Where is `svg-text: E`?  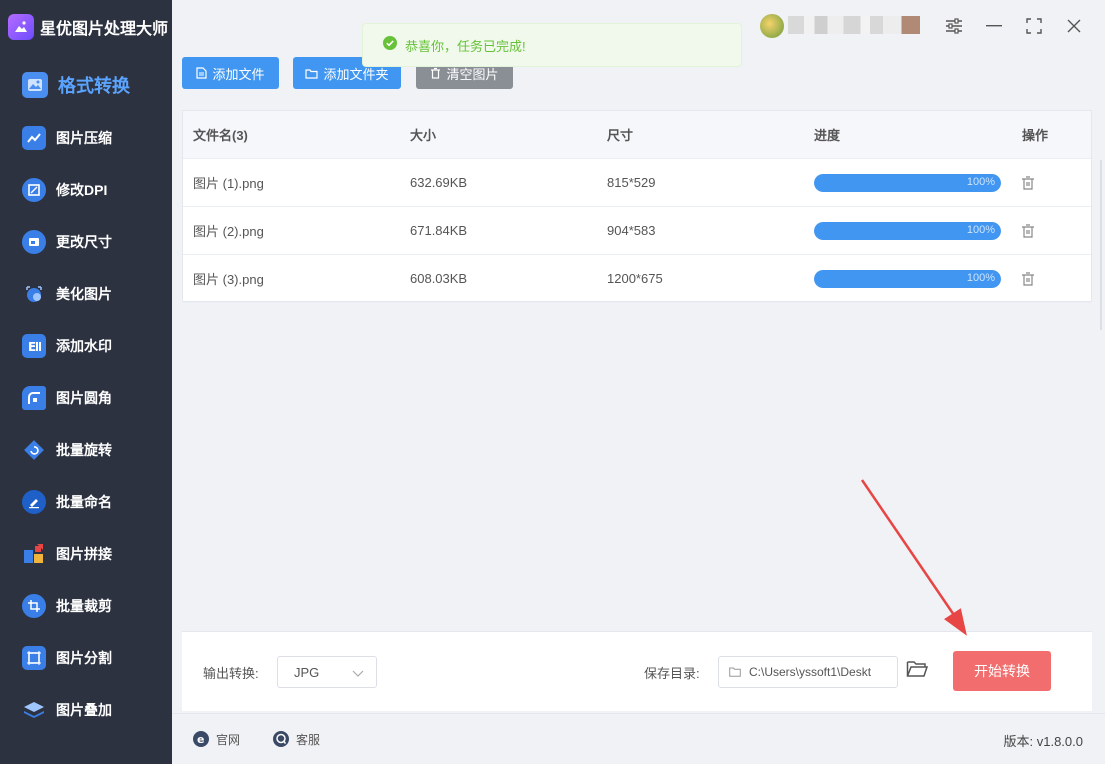 svg-text: E is located at coordinates (32, 347).